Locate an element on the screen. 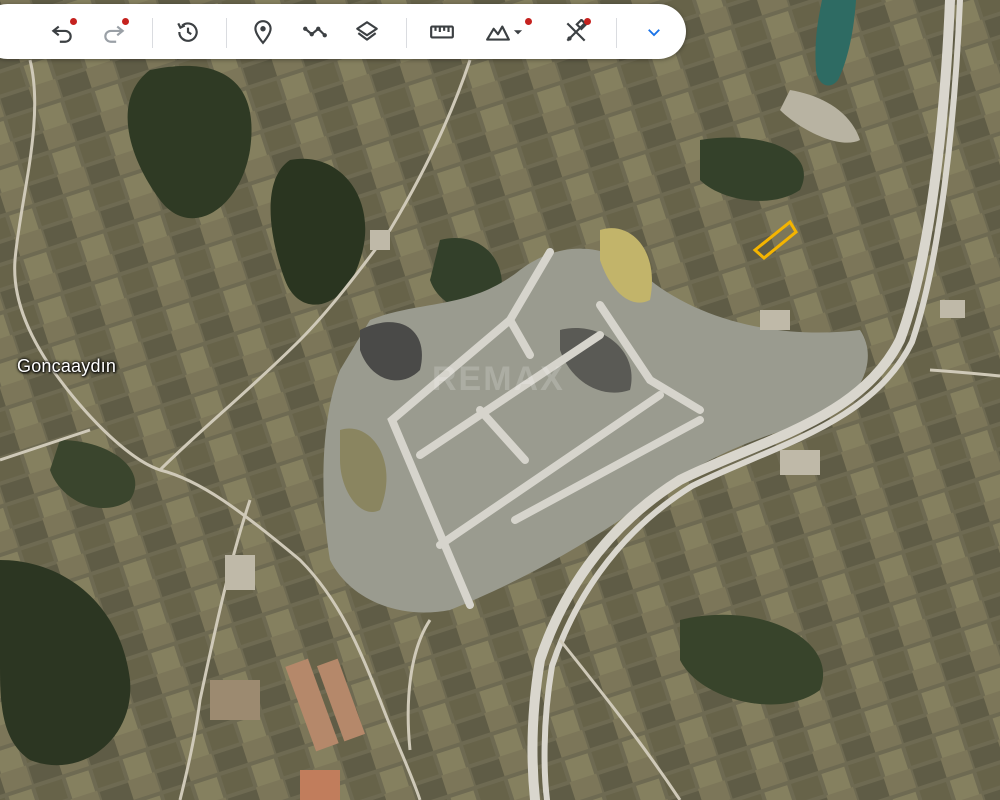  elevation-profile-icon is located at coordinates (498, 33).